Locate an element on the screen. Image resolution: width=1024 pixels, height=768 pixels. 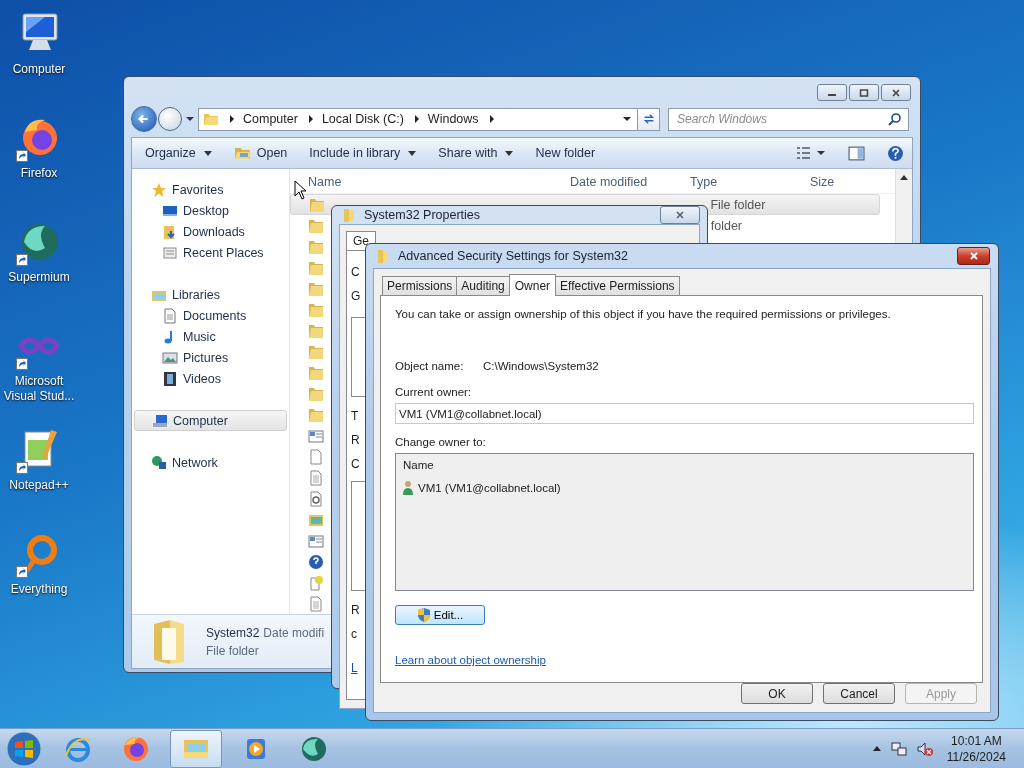
field-label: Current owner: is located at coordinates (433, 392).